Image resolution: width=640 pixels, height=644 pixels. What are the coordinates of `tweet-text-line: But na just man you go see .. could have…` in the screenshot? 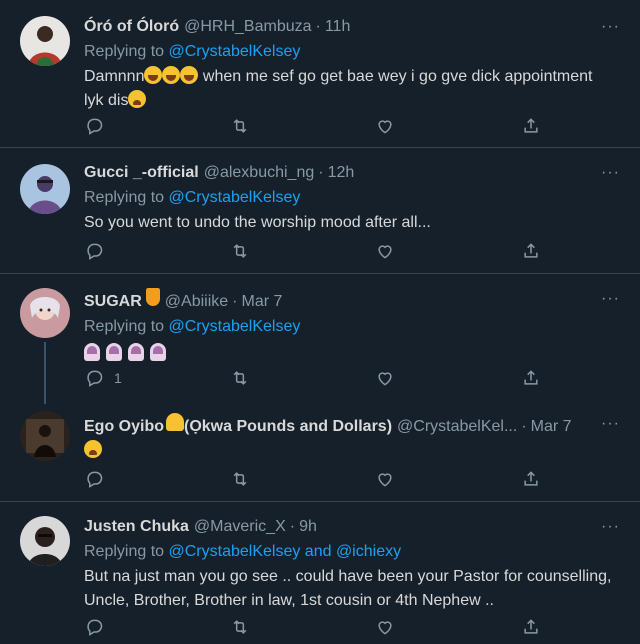 It's located at (348, 576).